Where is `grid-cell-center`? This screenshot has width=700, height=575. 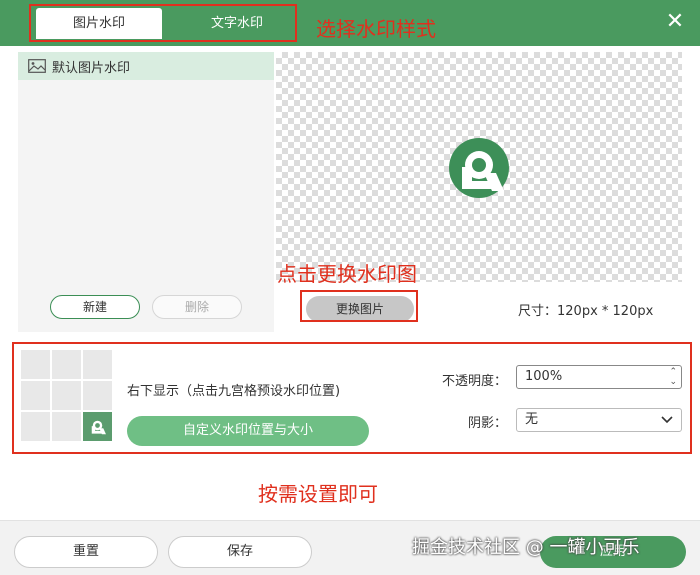
grid-cell-center is located at coordinates (66, 395).